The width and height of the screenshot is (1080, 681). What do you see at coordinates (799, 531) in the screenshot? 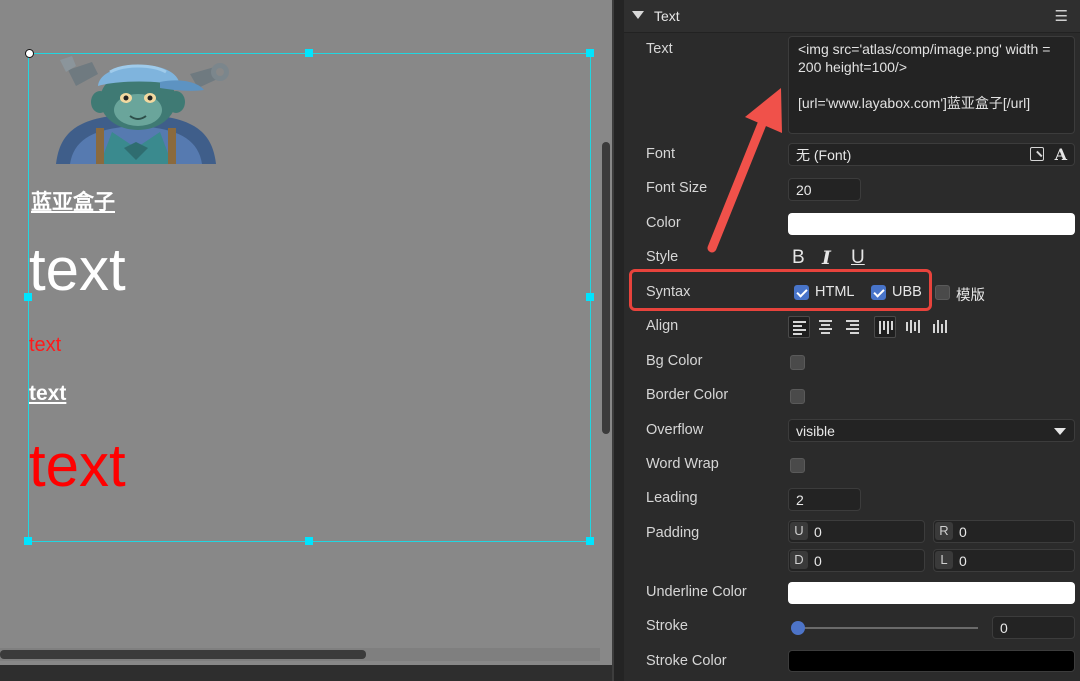
I see `padding-top-key: U` at bounding box center [799, 531].